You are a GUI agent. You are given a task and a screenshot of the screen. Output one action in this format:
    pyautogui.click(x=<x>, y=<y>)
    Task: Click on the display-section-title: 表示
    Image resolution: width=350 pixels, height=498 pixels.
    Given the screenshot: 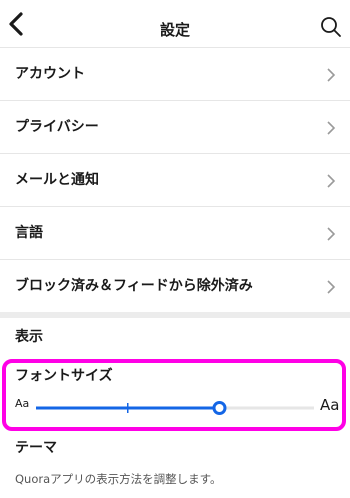 What is the action you would take?
    pyautogui.click(x=29, y=337)
    